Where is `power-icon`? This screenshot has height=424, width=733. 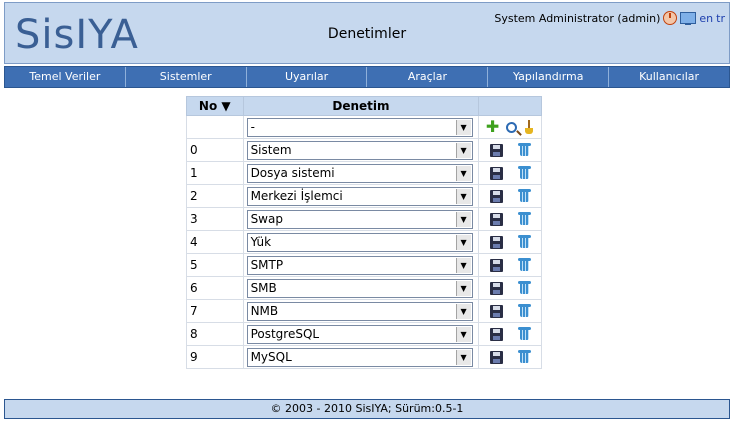
power-icon is located at coordinates (670, 18).